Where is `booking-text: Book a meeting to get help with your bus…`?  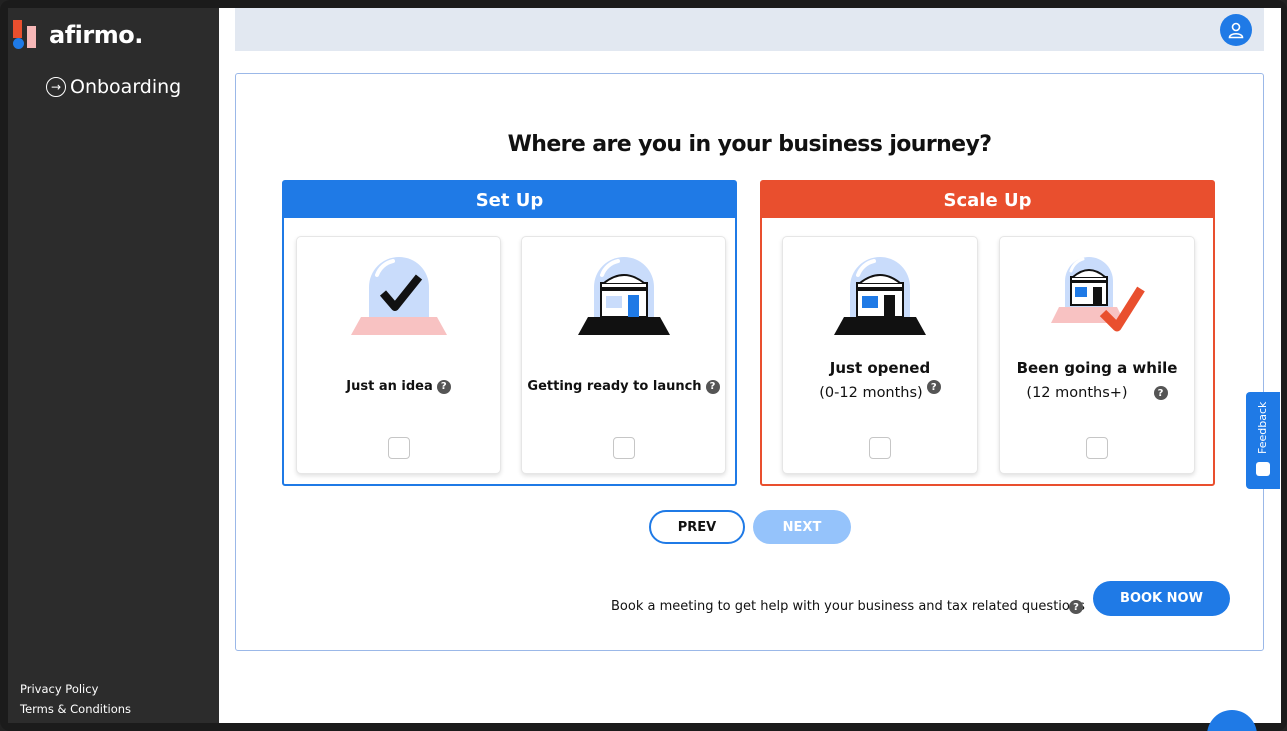 booking-text: Book a meeting to get help with your bus… is located at coordinates (848, 606).